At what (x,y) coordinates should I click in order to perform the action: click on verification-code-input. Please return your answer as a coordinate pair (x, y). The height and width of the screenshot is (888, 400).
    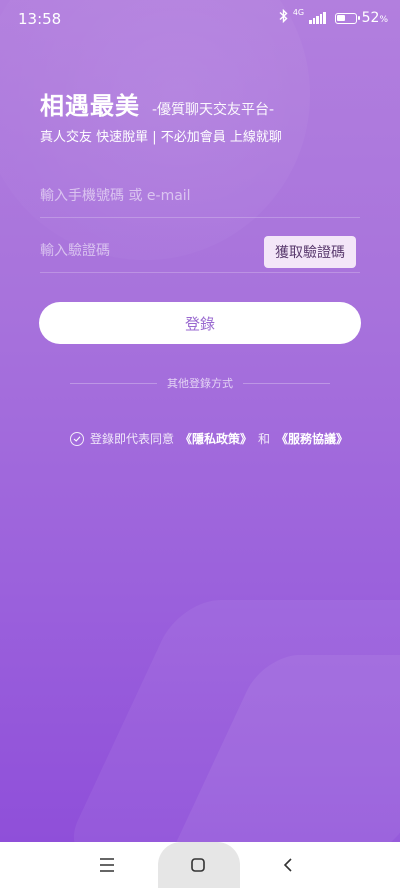
    Looking at the image, I should click on (145, 250).